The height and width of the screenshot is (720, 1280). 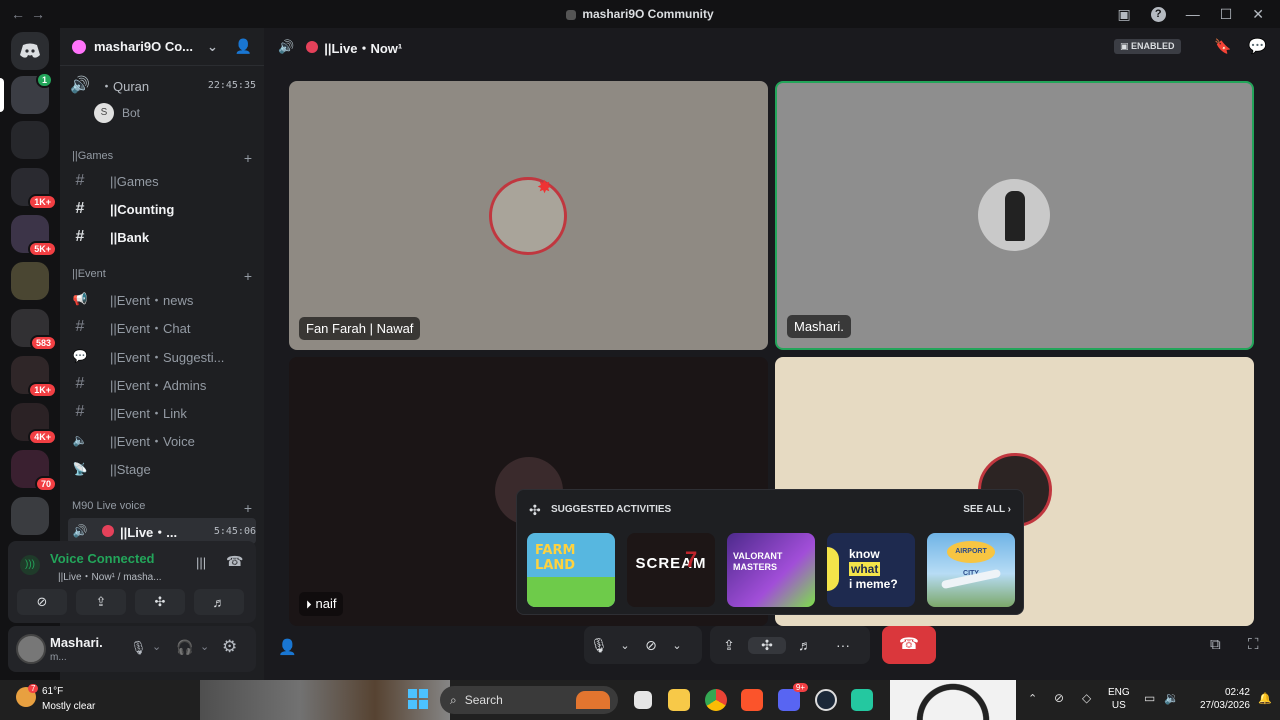 What do you see at coordinates (1086, 698) in the screenshot?
I see `tray-app-icon: ◇` at bounding box center [1086, 698].